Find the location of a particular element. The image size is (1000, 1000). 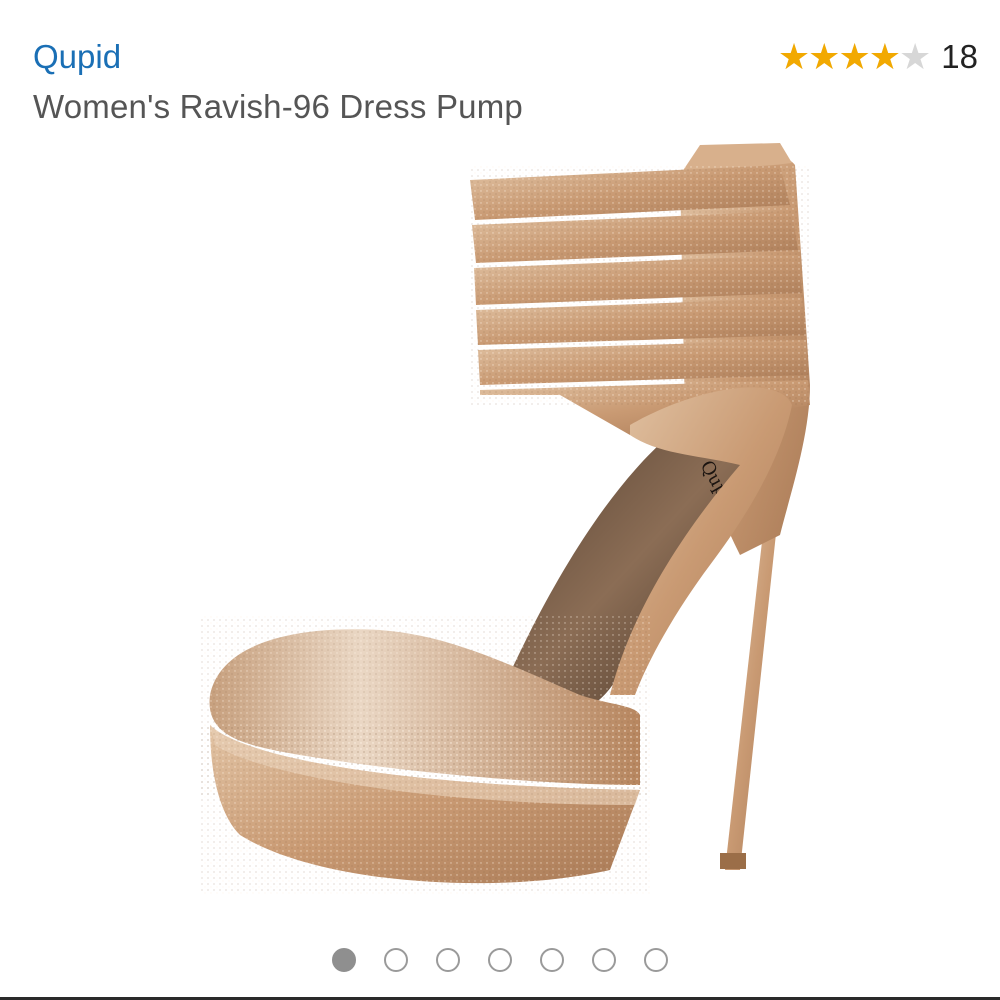

rating-summary: ★★★★★ ★★★★★ 18 is located at coordinates (878, 57).